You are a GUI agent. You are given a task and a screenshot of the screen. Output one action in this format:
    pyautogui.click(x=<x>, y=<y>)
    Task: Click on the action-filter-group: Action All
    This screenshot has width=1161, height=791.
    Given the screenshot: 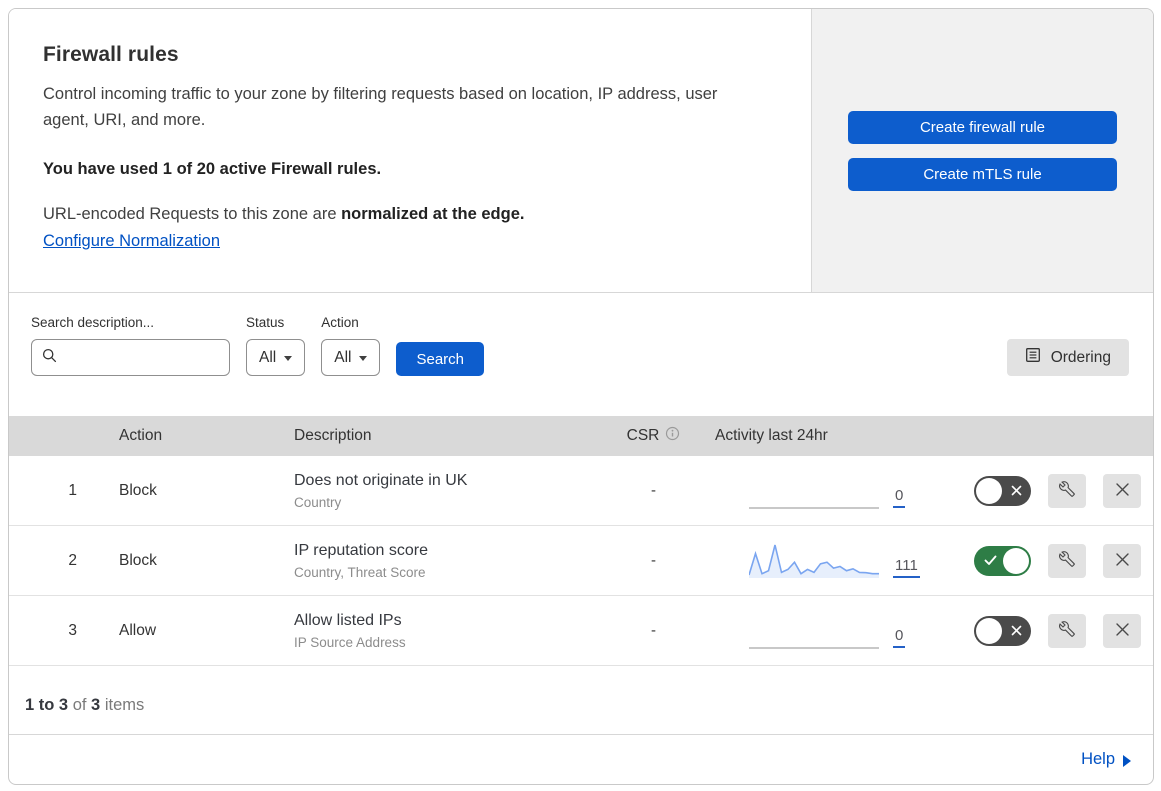 What is the action you would take?
    pyautogui.click(x=351, y=345)
    